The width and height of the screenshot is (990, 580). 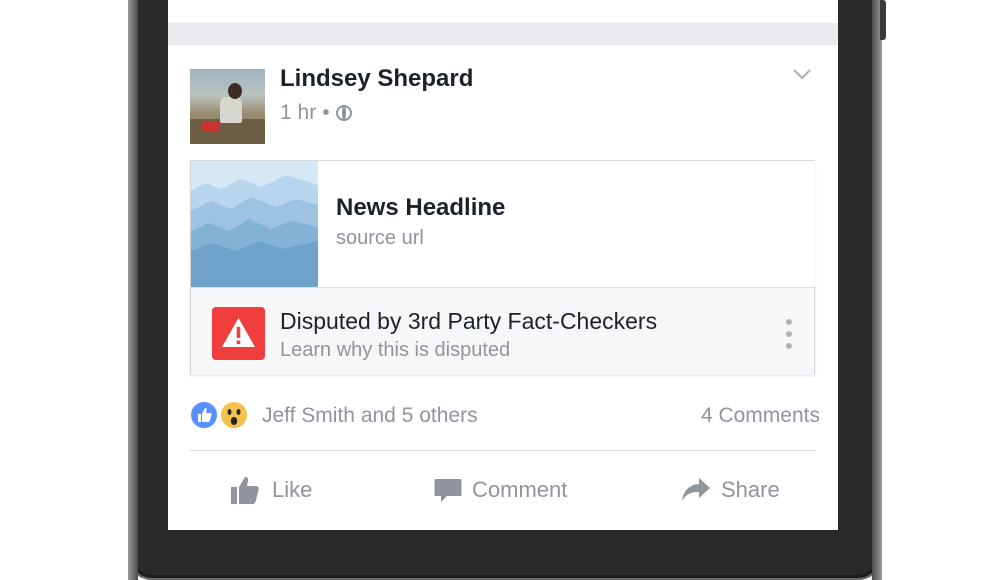 I want to click on comment-button: Comment, so click(x=500, y=490).